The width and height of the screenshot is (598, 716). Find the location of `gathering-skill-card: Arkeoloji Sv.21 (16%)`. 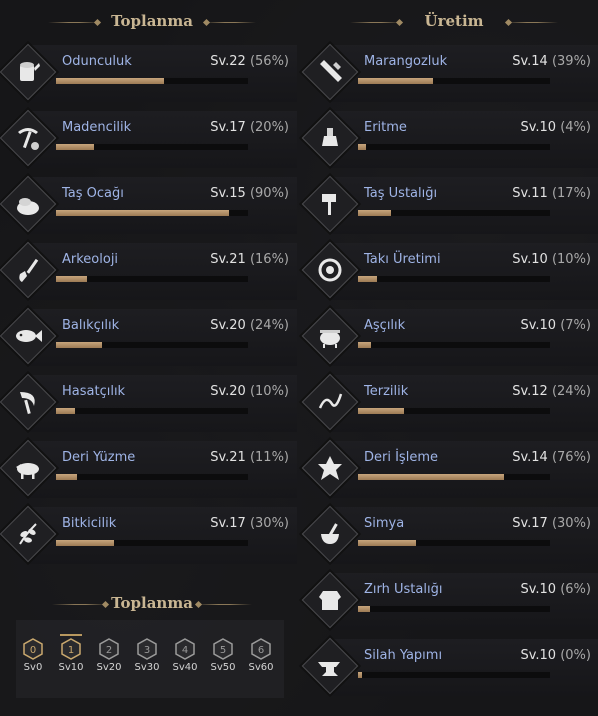

gathering-skill-card: Arkeoloji Sv.21 (16%) is located at coordinates (148, 270).